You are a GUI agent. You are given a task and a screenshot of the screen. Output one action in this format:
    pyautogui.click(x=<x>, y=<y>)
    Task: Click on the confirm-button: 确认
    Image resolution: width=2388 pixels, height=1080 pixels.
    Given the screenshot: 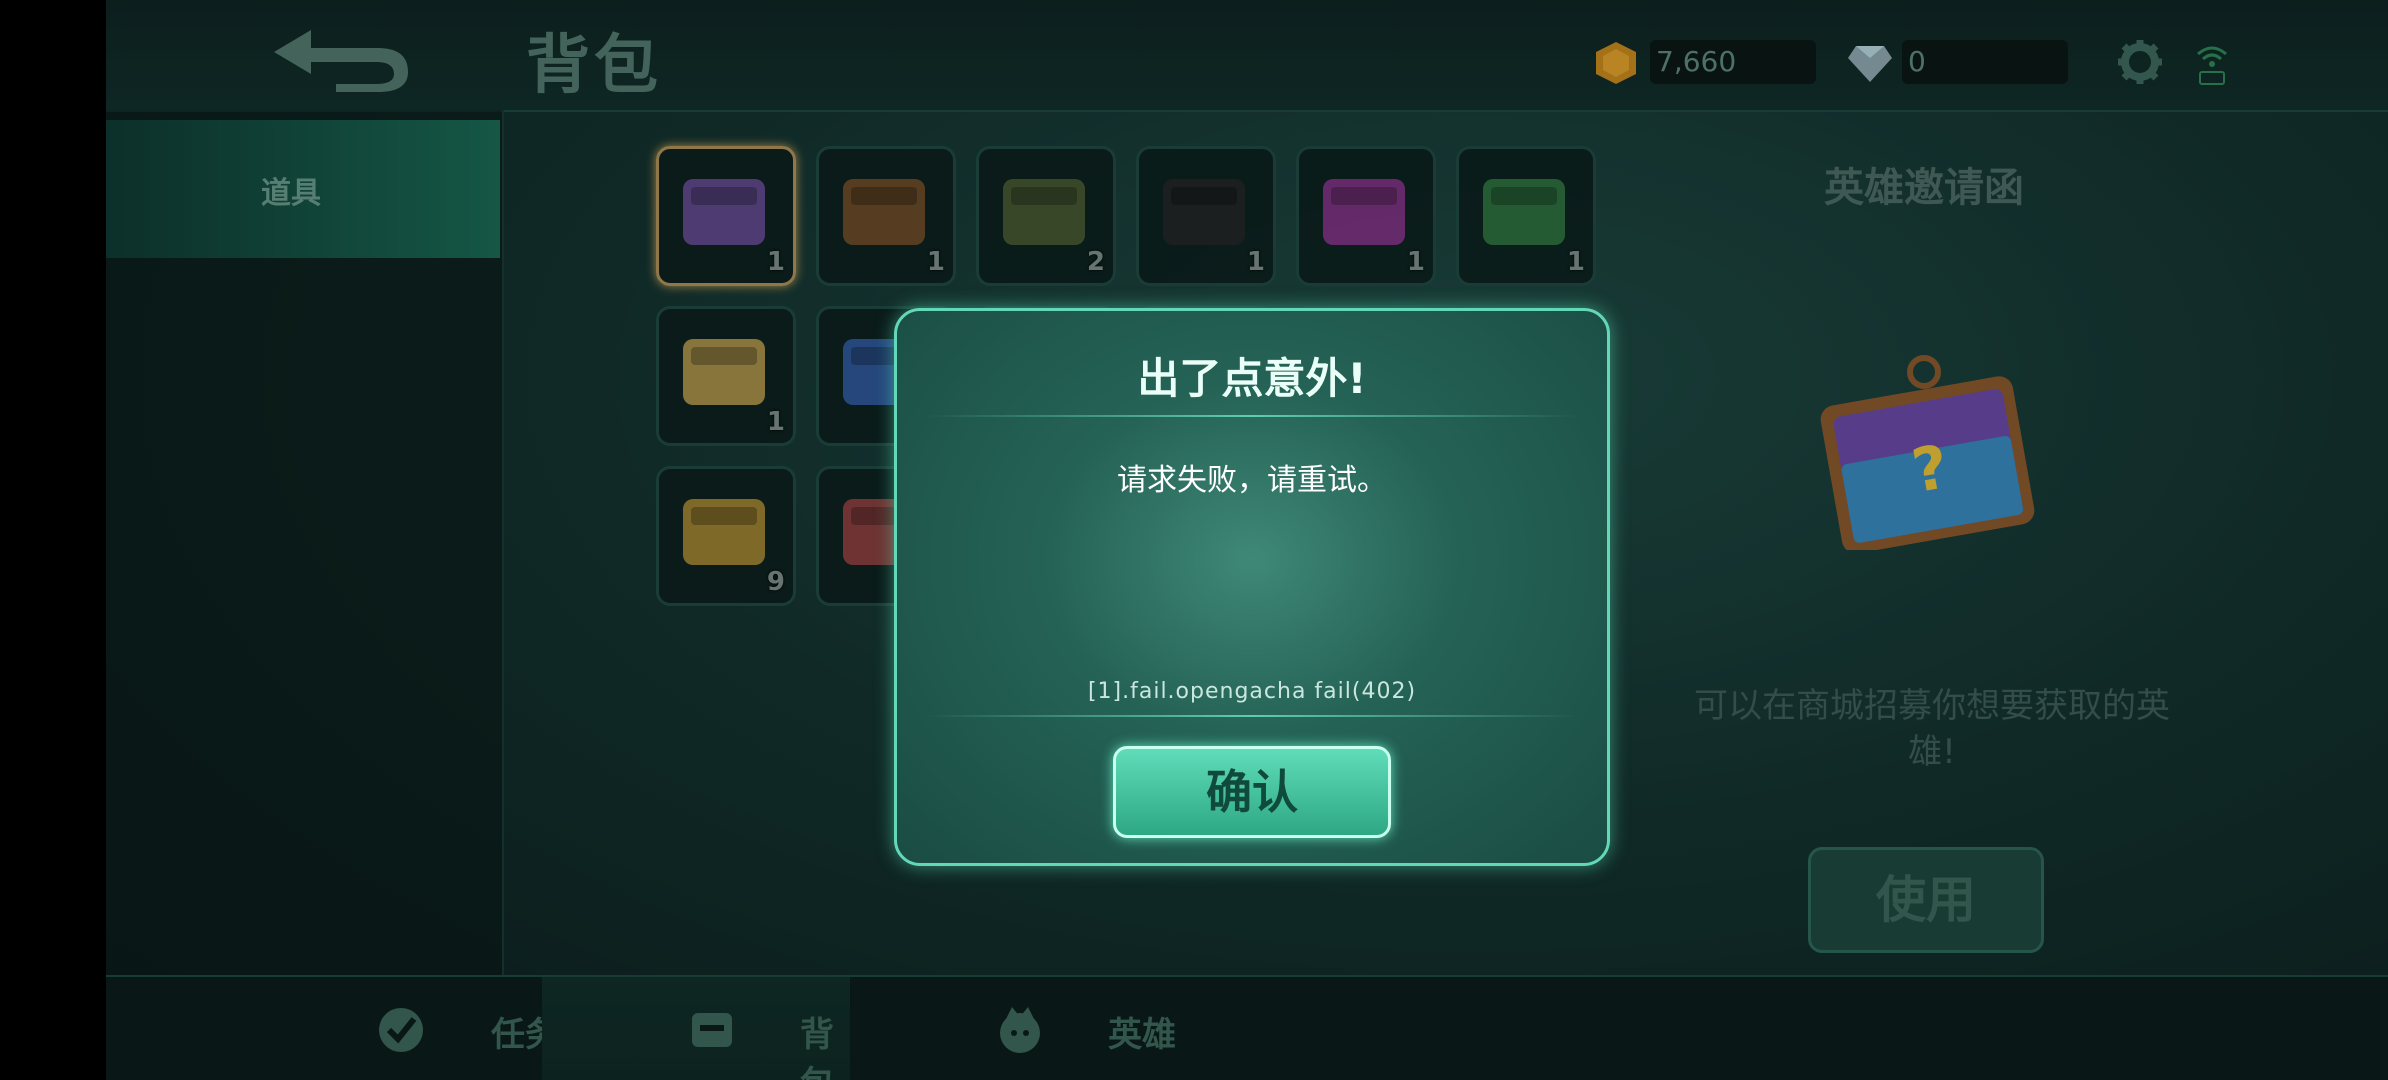 What is the action you would take?
    pyautogui.click(x=1252, y=792)
    